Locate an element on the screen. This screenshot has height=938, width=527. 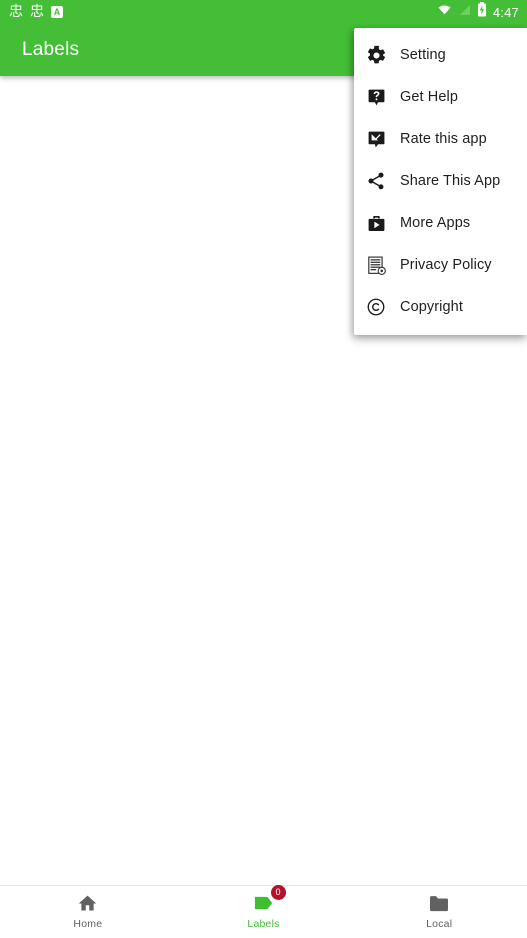
menu-item-get-help: Get Help is located at coordinates (440, 97).